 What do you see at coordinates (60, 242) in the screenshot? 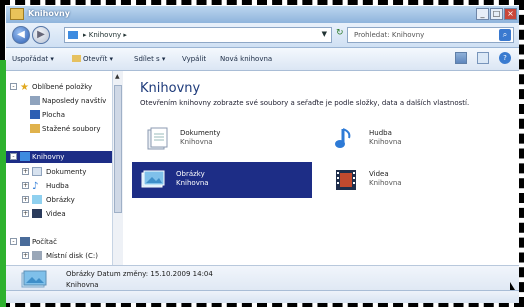
I see `sidebar-item-computer: - Počítač` at bounding box center [60, 242].